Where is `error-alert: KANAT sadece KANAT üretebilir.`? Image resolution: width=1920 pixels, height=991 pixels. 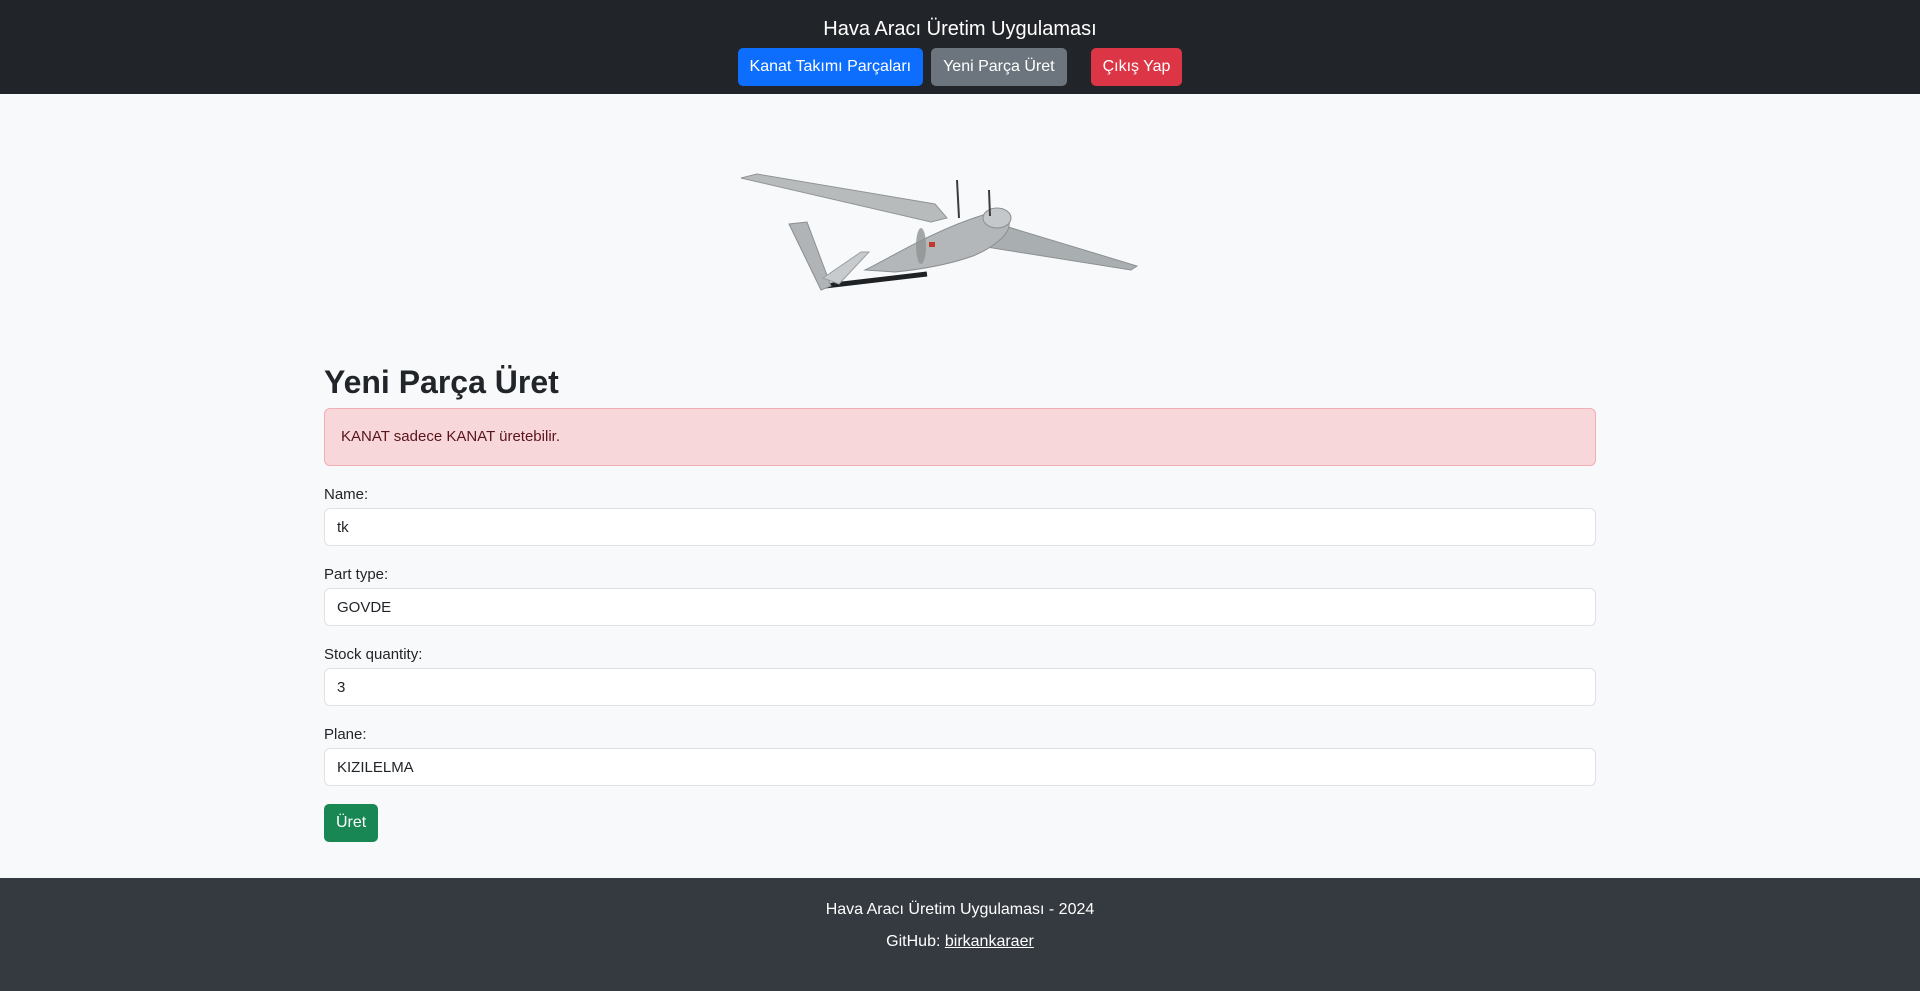 error-alert: KANAT sadece KANAT üretebilir. is located at coordinates (960, 437).